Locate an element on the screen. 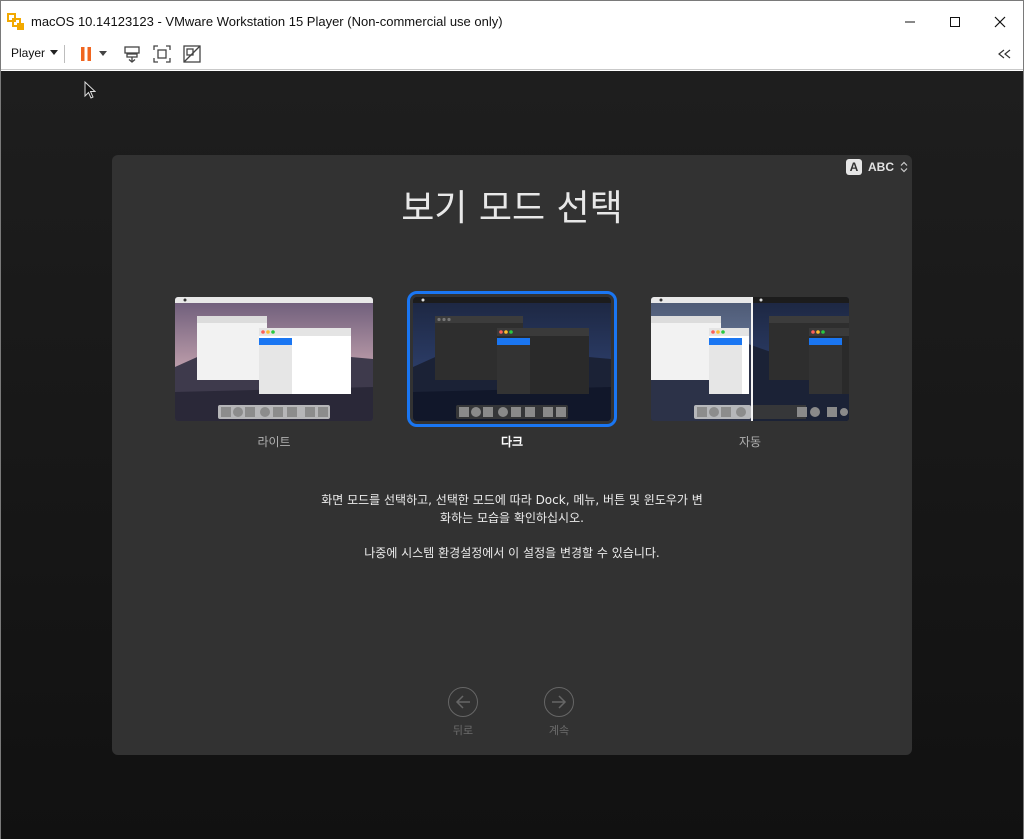 This screenshot has height=839, width=1024. settings-note: 나중에 시스템 환경설정에서 이 설정을 변경할 수 있습니다. is located at coordinates (512, 553).